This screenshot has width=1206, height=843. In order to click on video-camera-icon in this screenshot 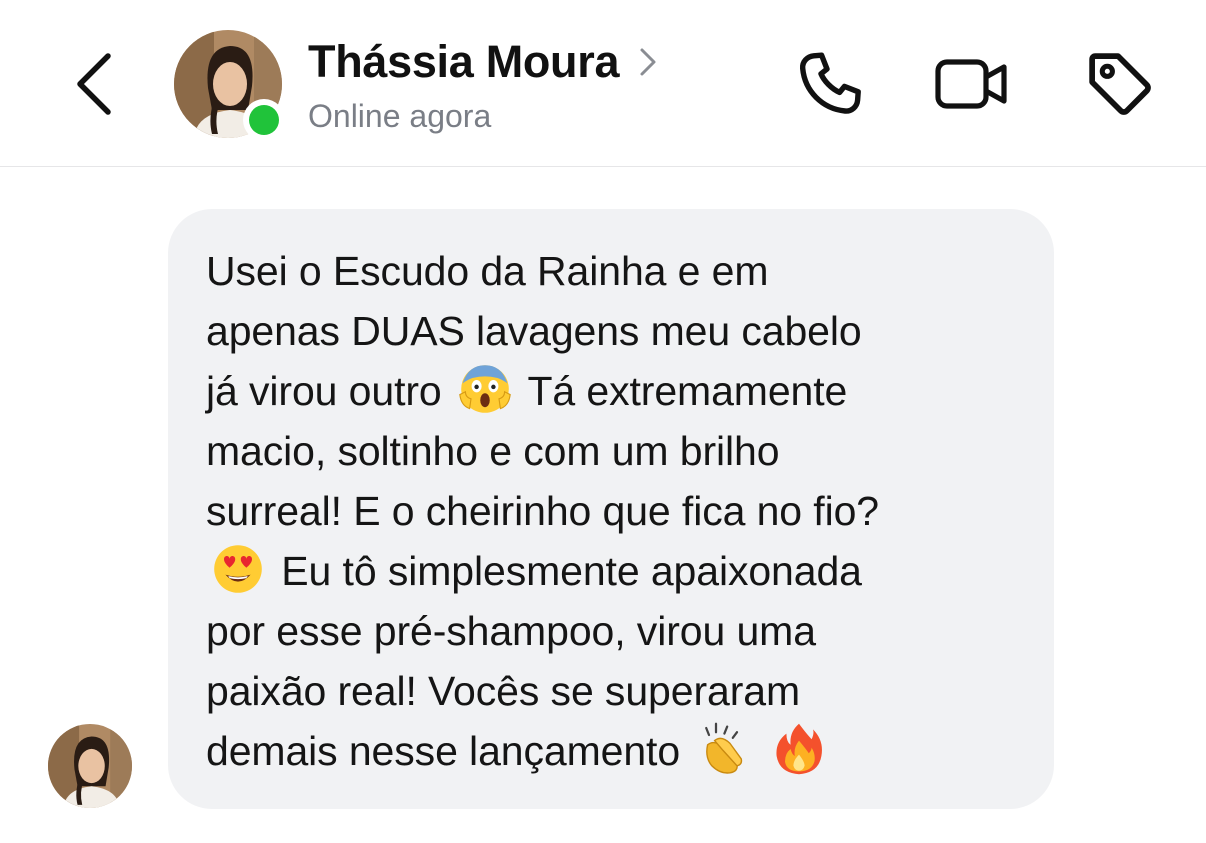, I will do `click(971, 84)`.